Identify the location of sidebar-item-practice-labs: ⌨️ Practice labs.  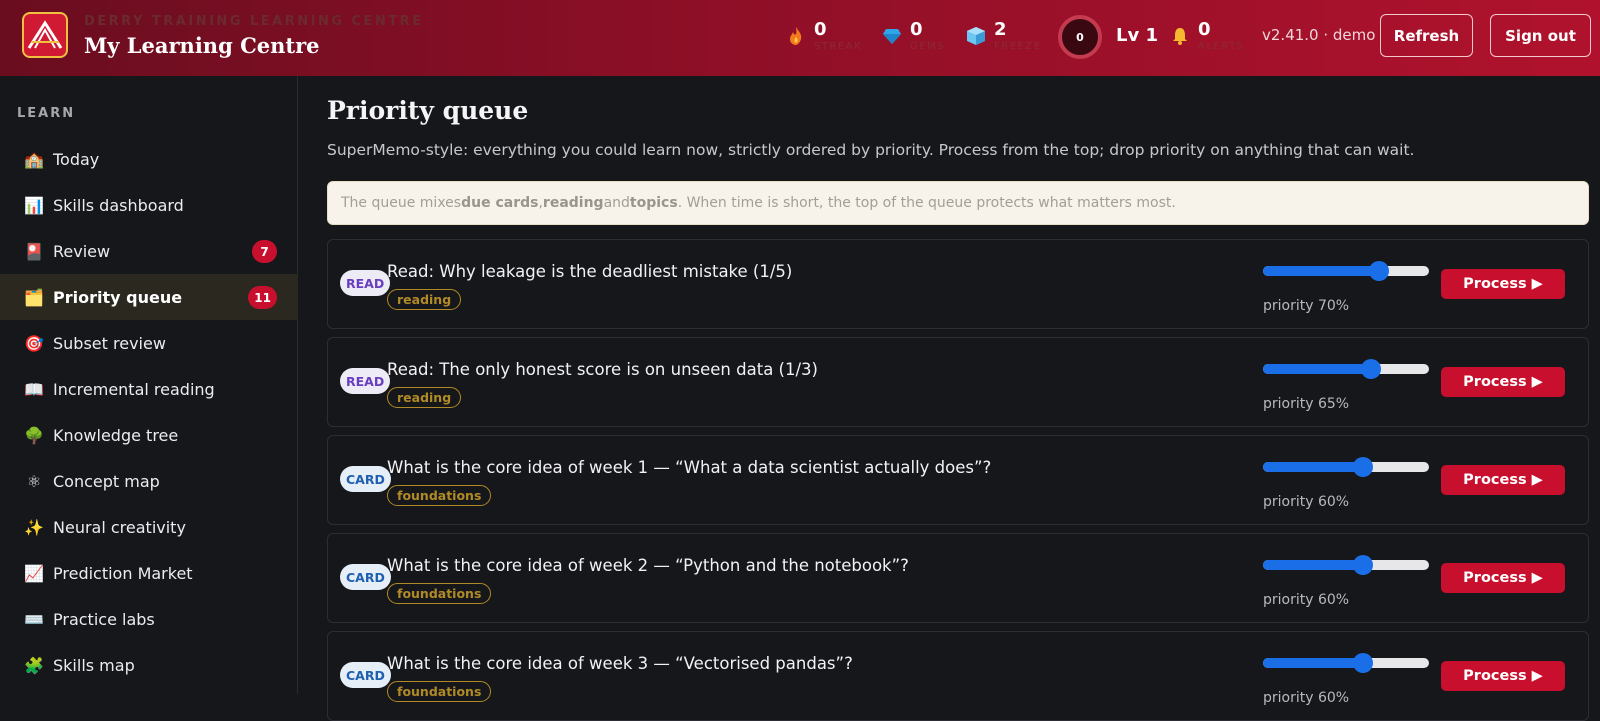
(149, 619).